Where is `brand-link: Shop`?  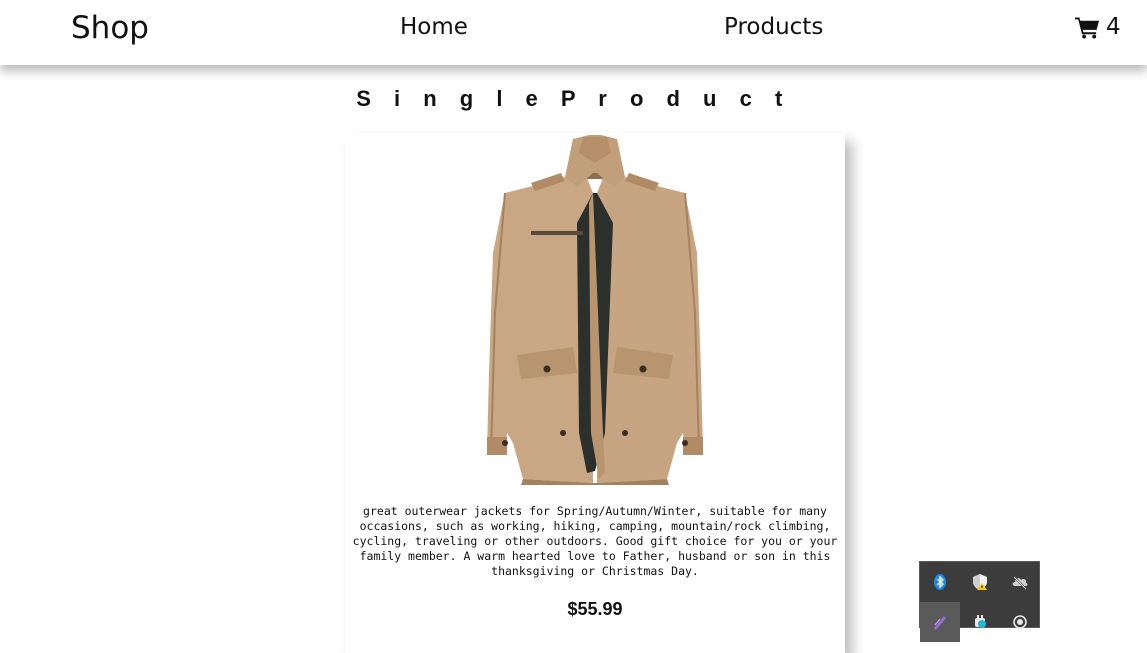
brand-link: Shop is located at coordinates (110, 28).